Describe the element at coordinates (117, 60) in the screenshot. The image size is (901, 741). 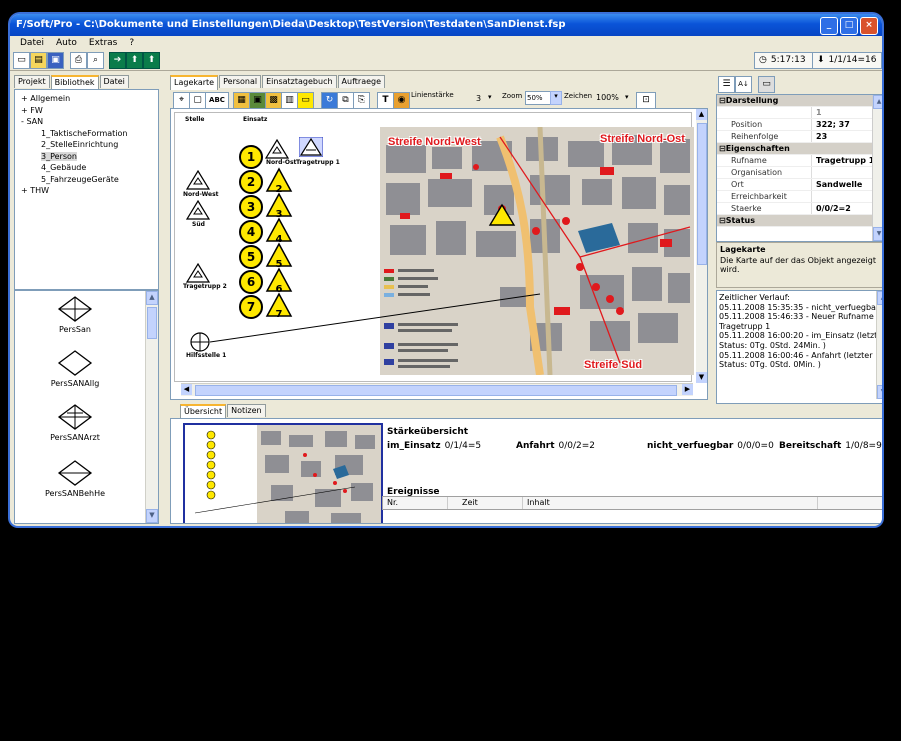
I see `arrow-right-icon: ➔` at that location.